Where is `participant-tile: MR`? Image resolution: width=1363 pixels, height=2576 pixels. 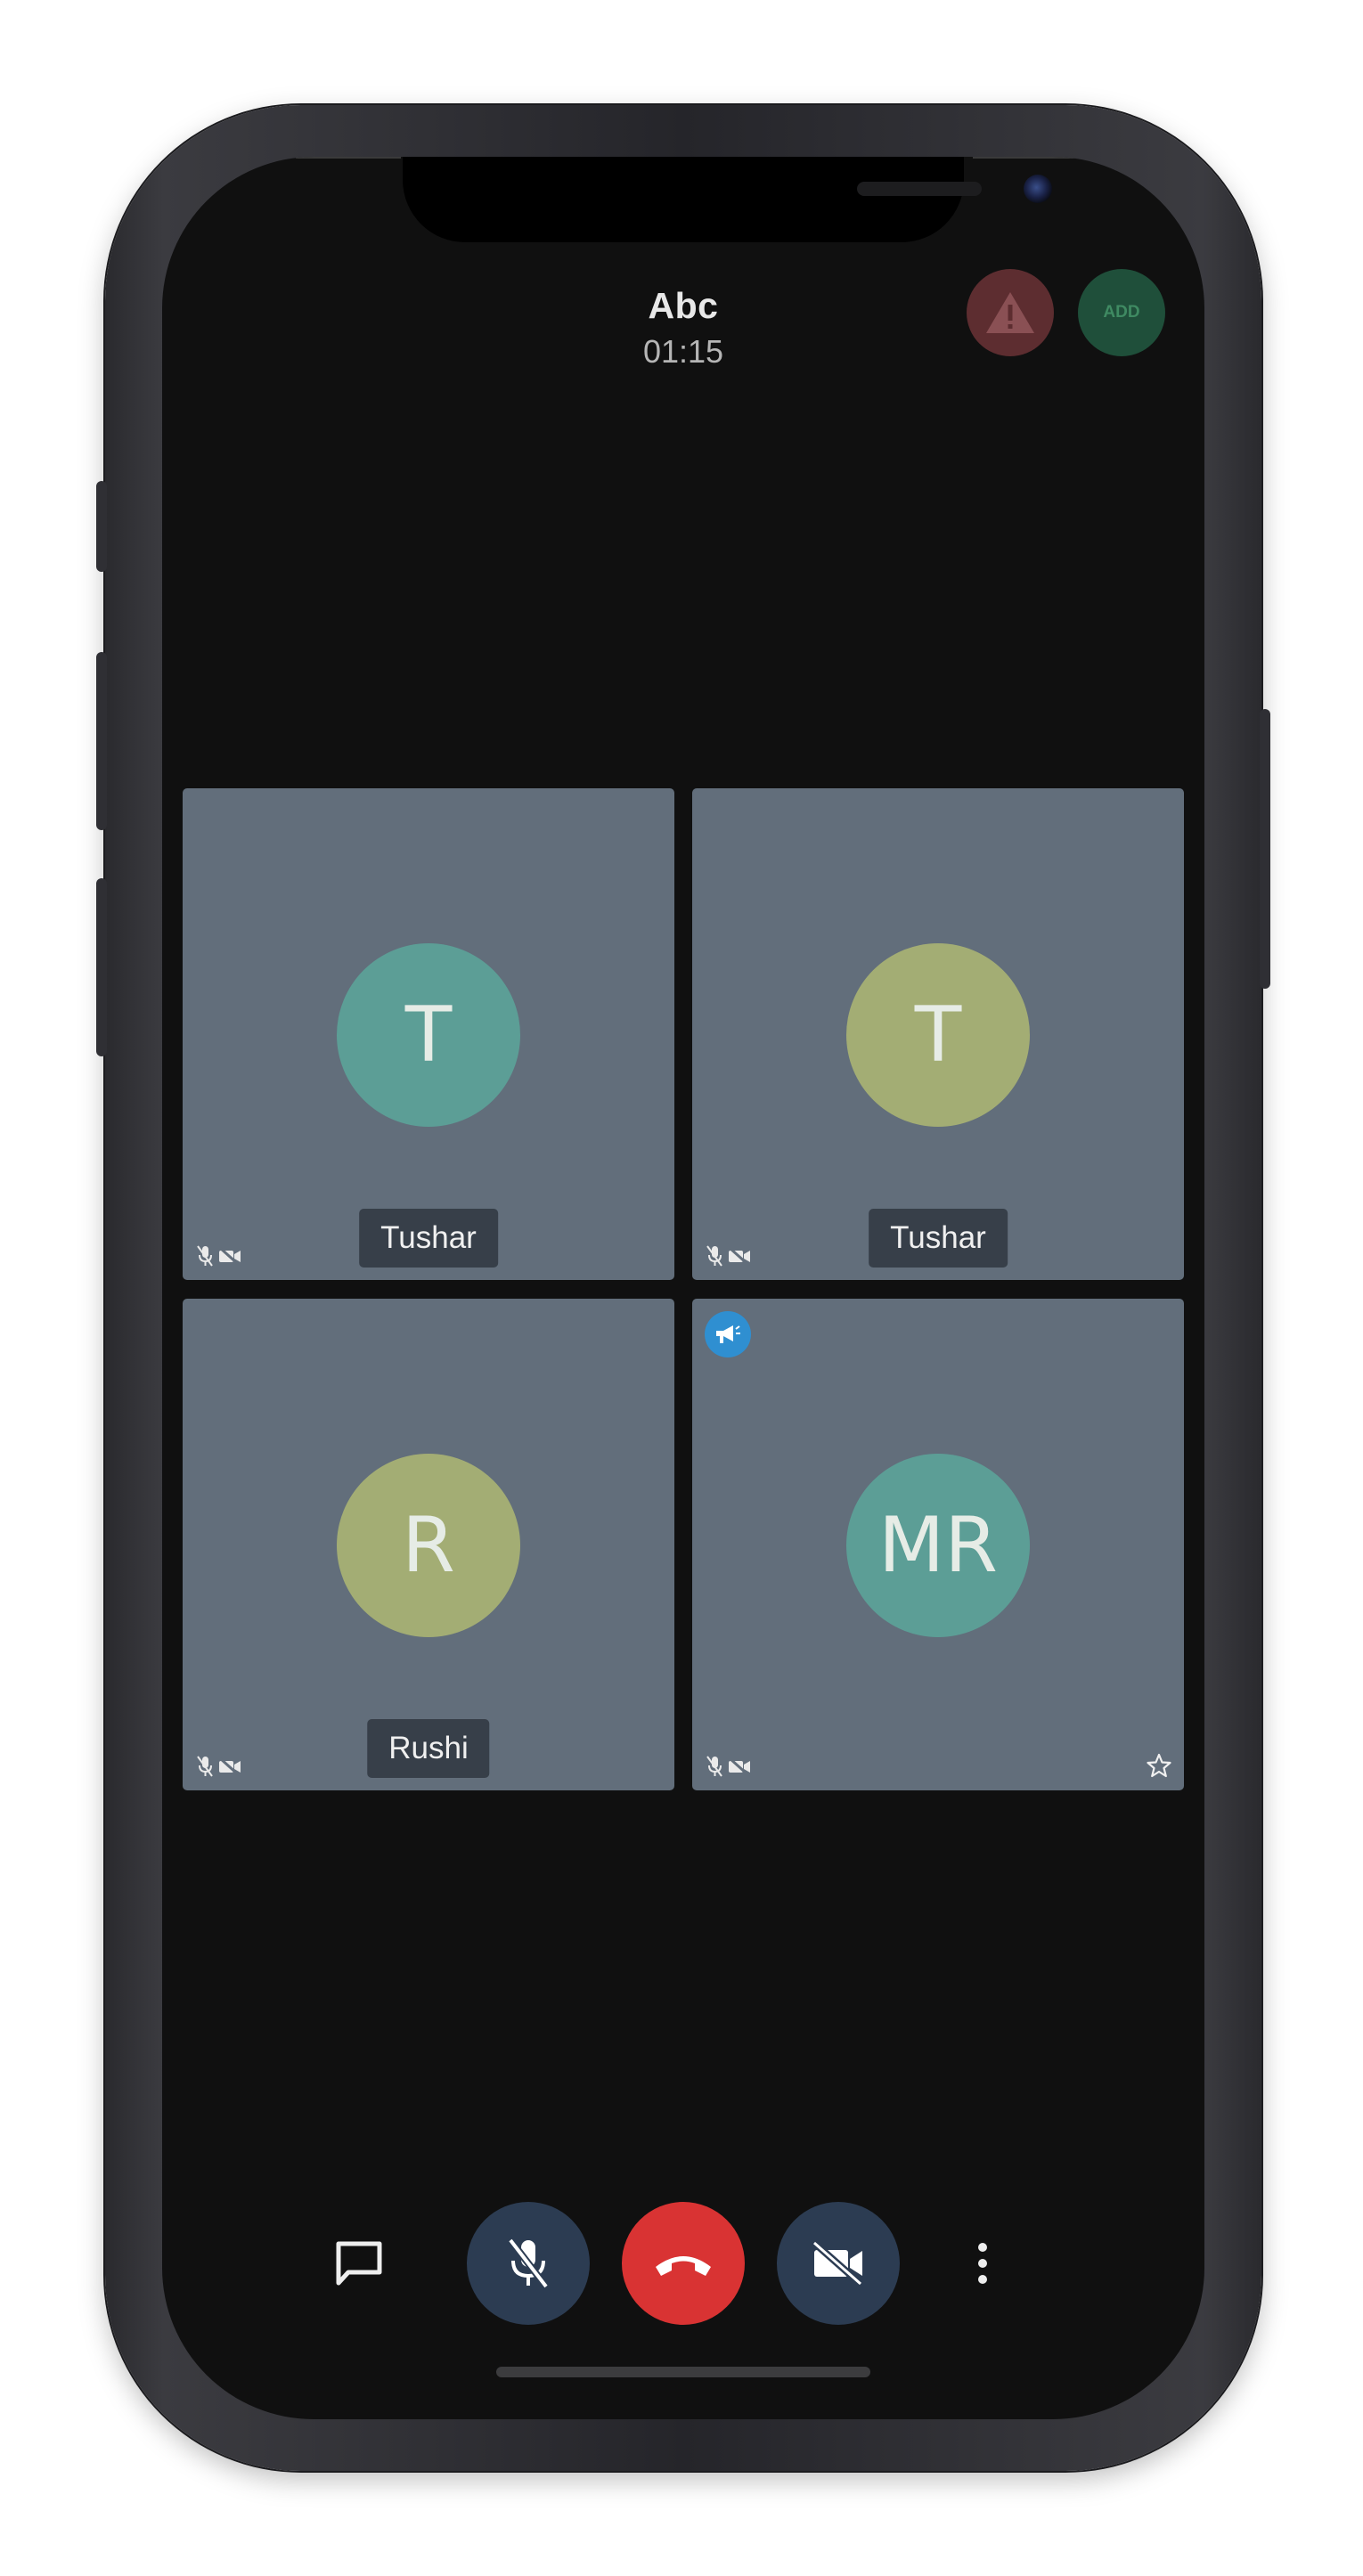 participant-tile: MR is located at coordinates (938, 1544).